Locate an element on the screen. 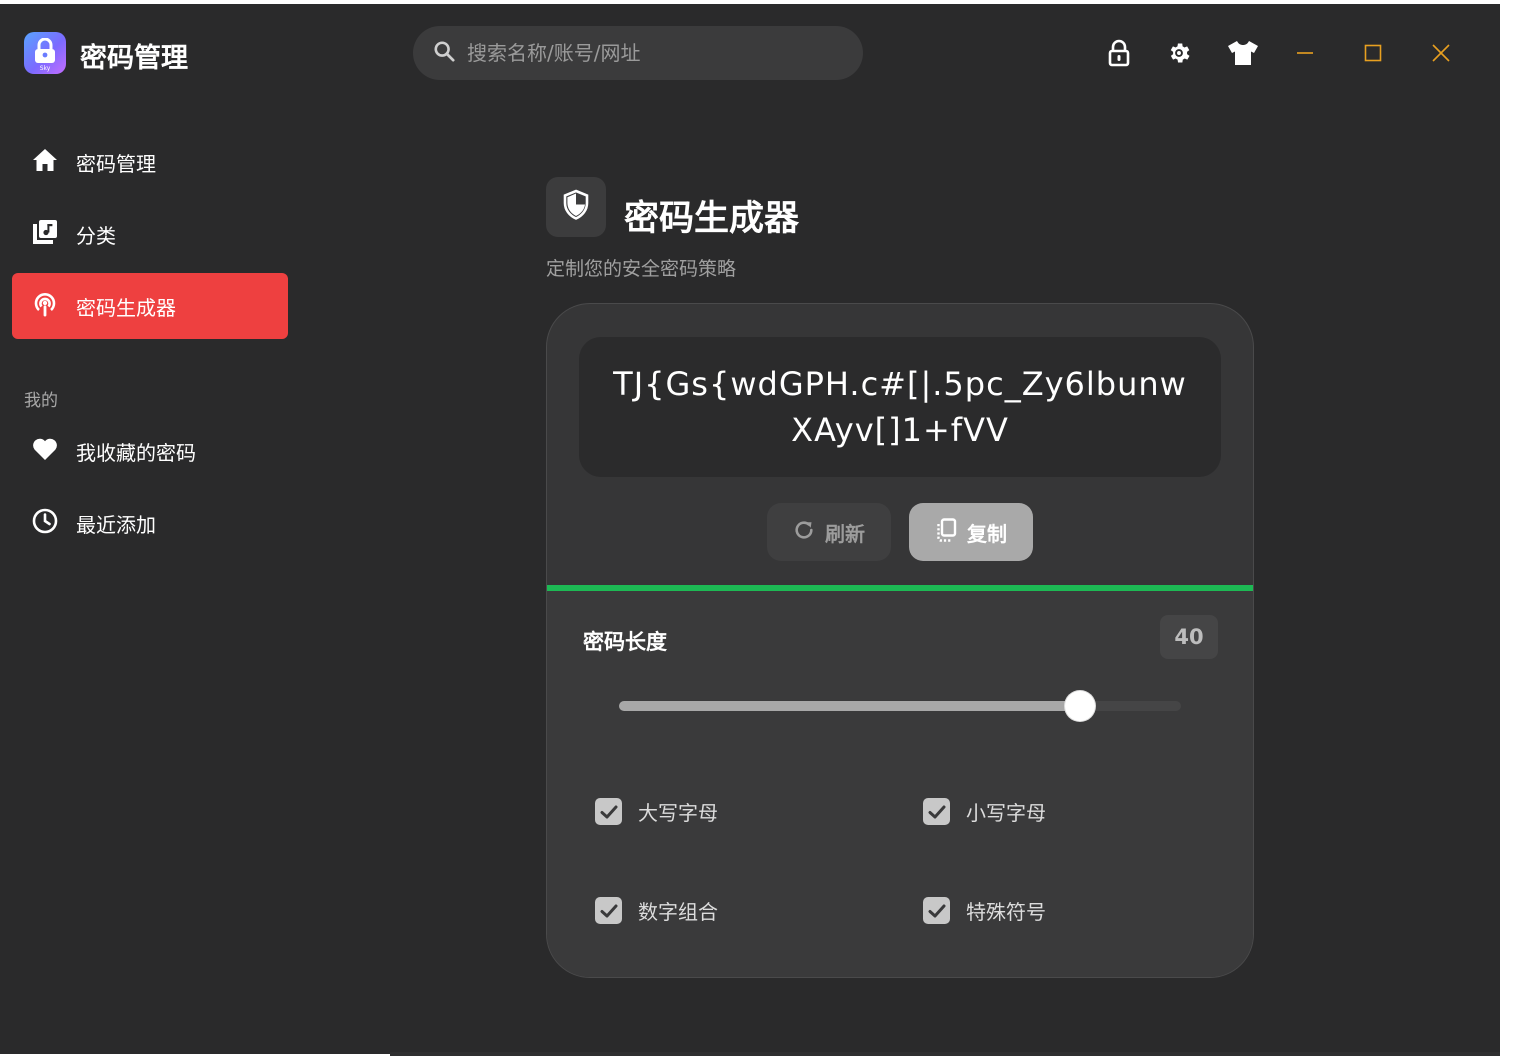 The height and width of the screenshot is (1056, 1516). shield-icon is located at coordinates (576, 207).